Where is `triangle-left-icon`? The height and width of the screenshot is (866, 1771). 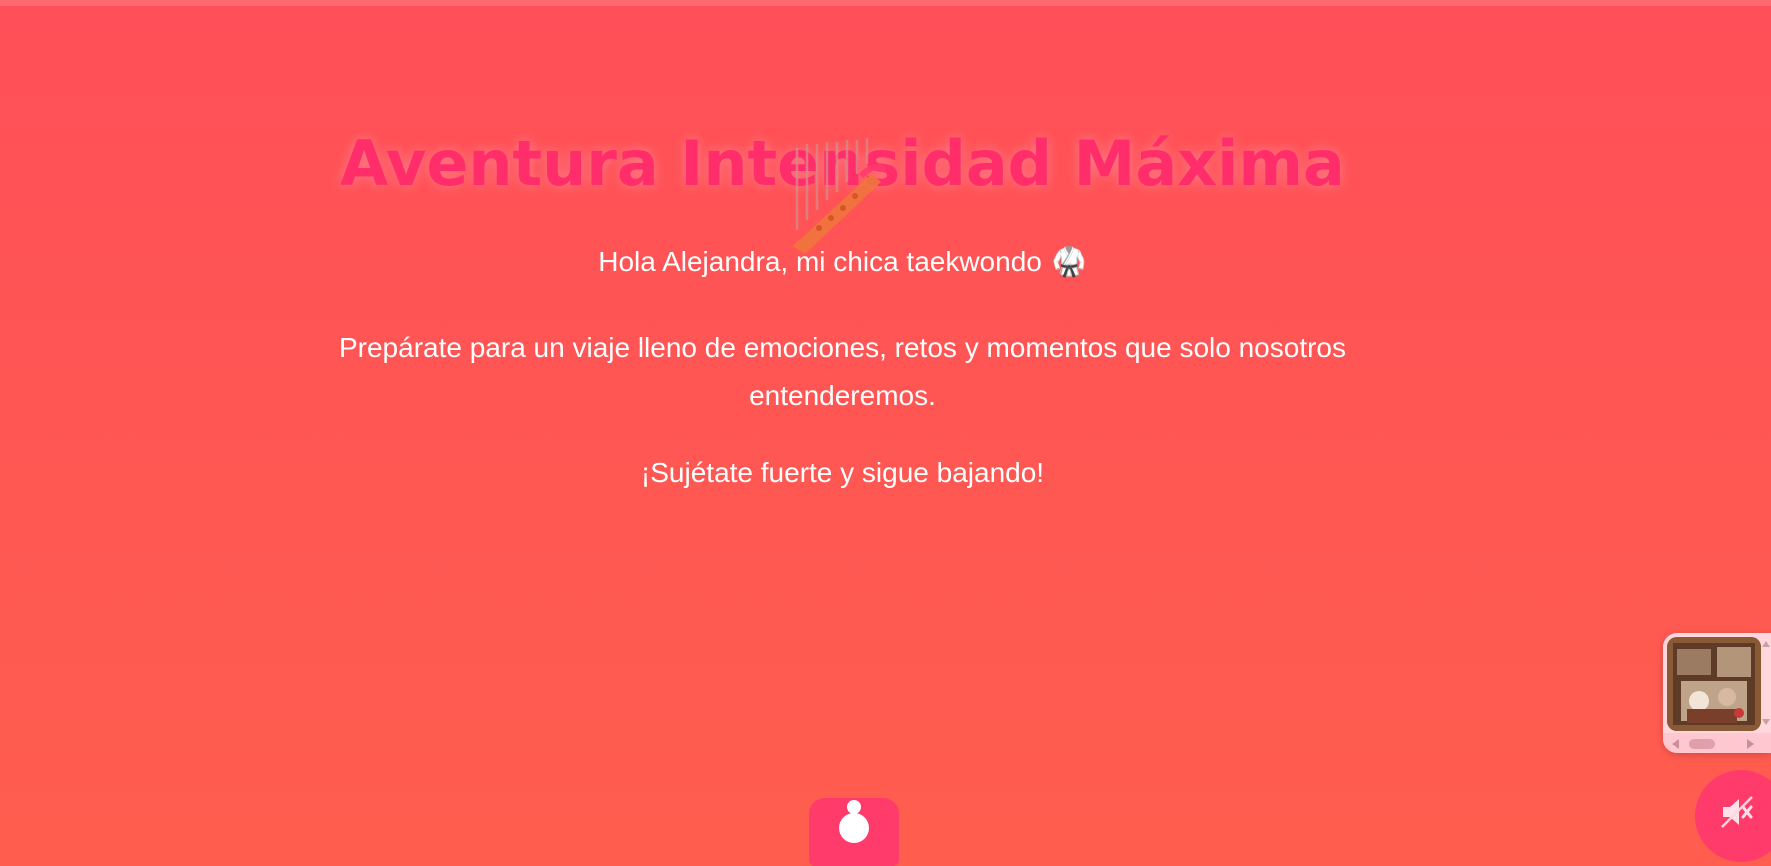 triangle-left-icon is located at coordinates (1676, 744).